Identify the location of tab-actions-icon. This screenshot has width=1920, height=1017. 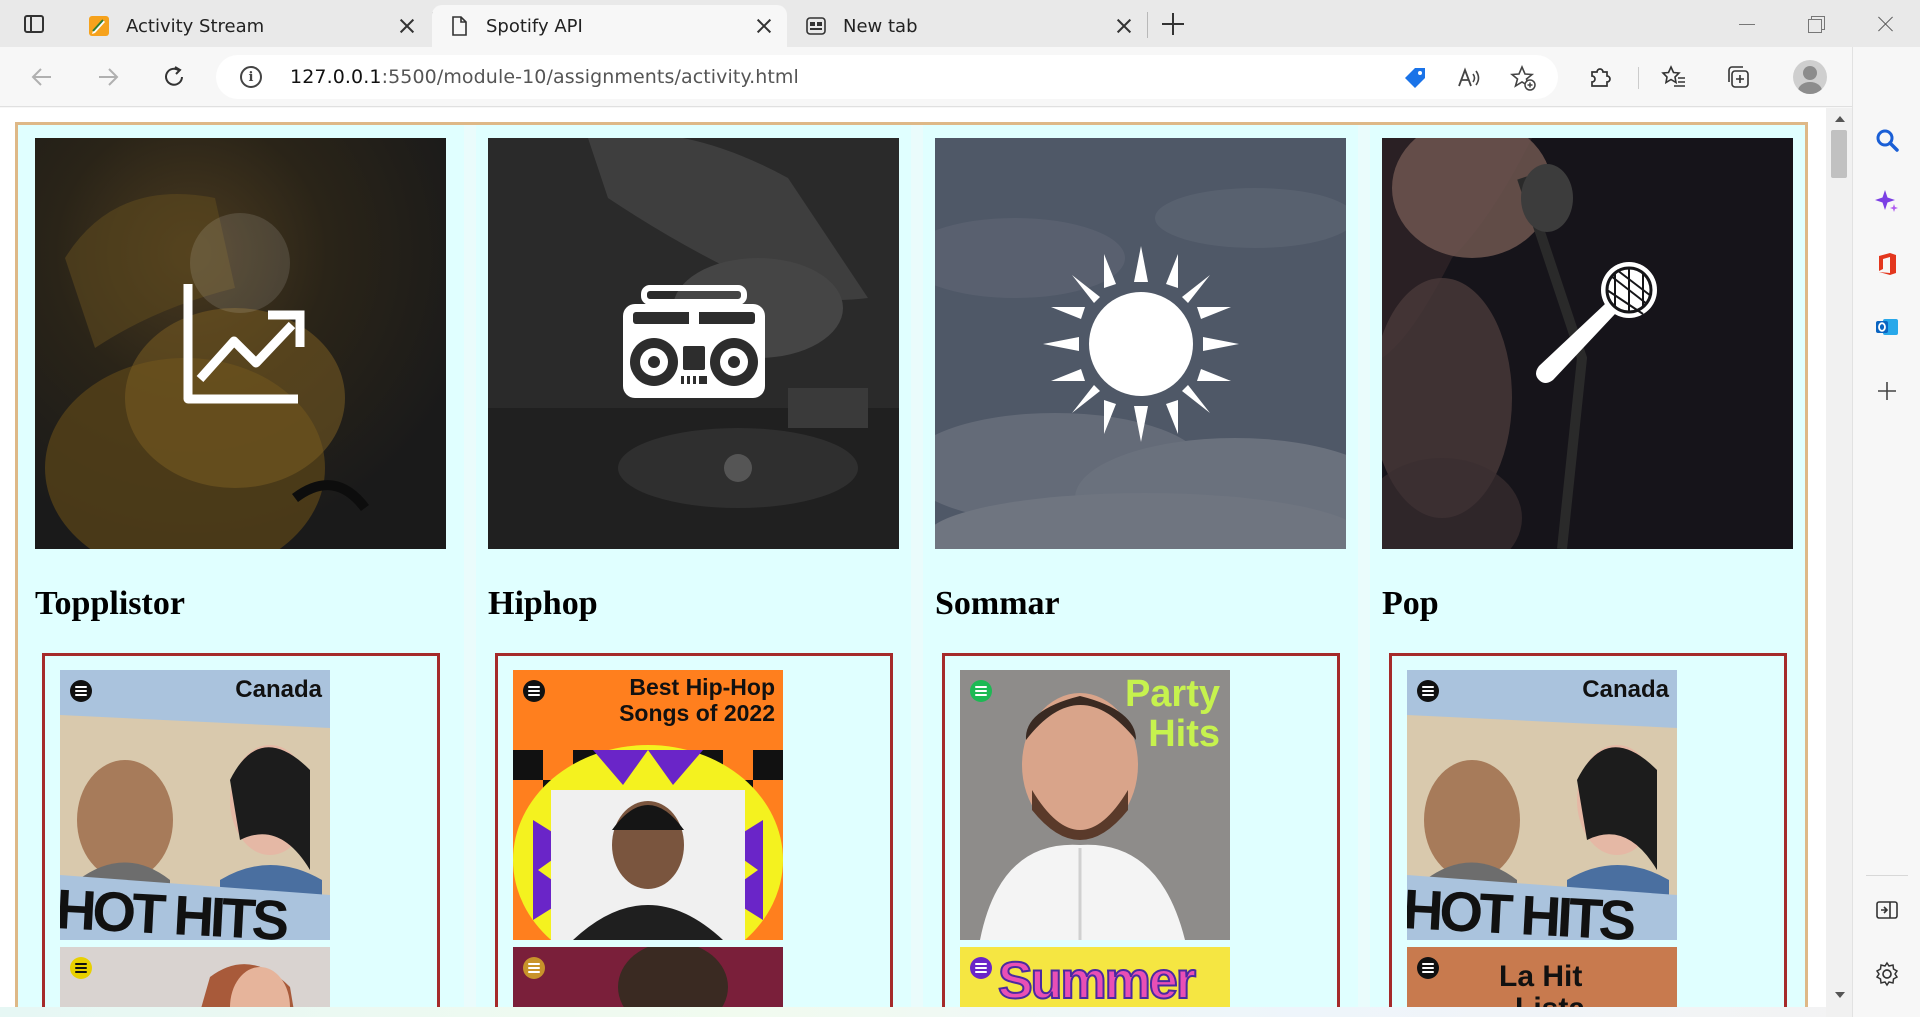
(34, 24).